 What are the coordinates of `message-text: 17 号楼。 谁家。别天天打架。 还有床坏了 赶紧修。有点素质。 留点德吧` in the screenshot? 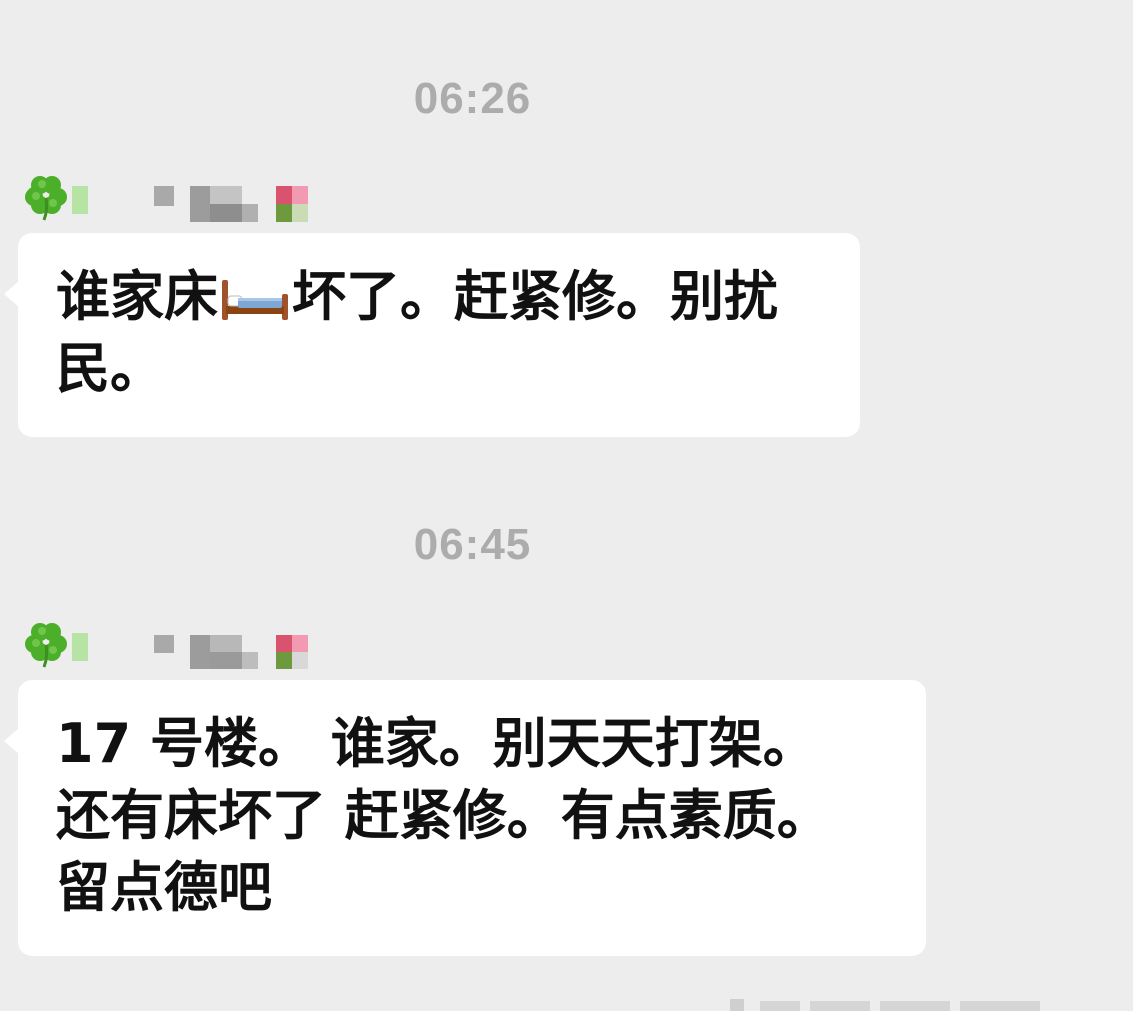 It's located at (443, 815).